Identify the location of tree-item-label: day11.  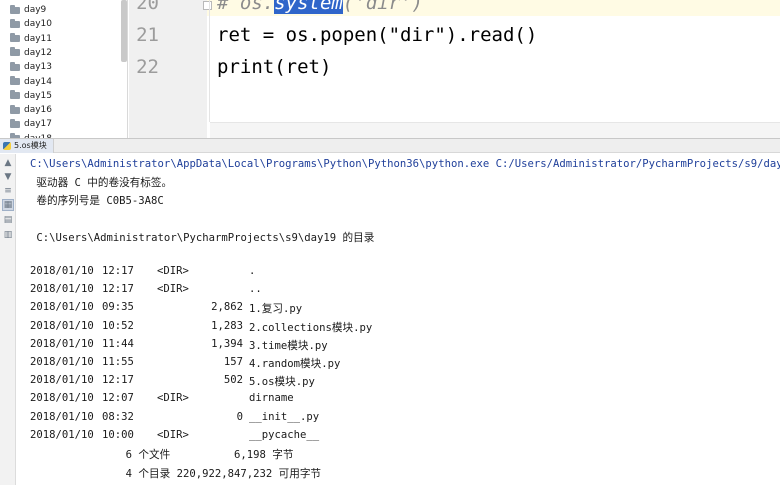
(38, 38).